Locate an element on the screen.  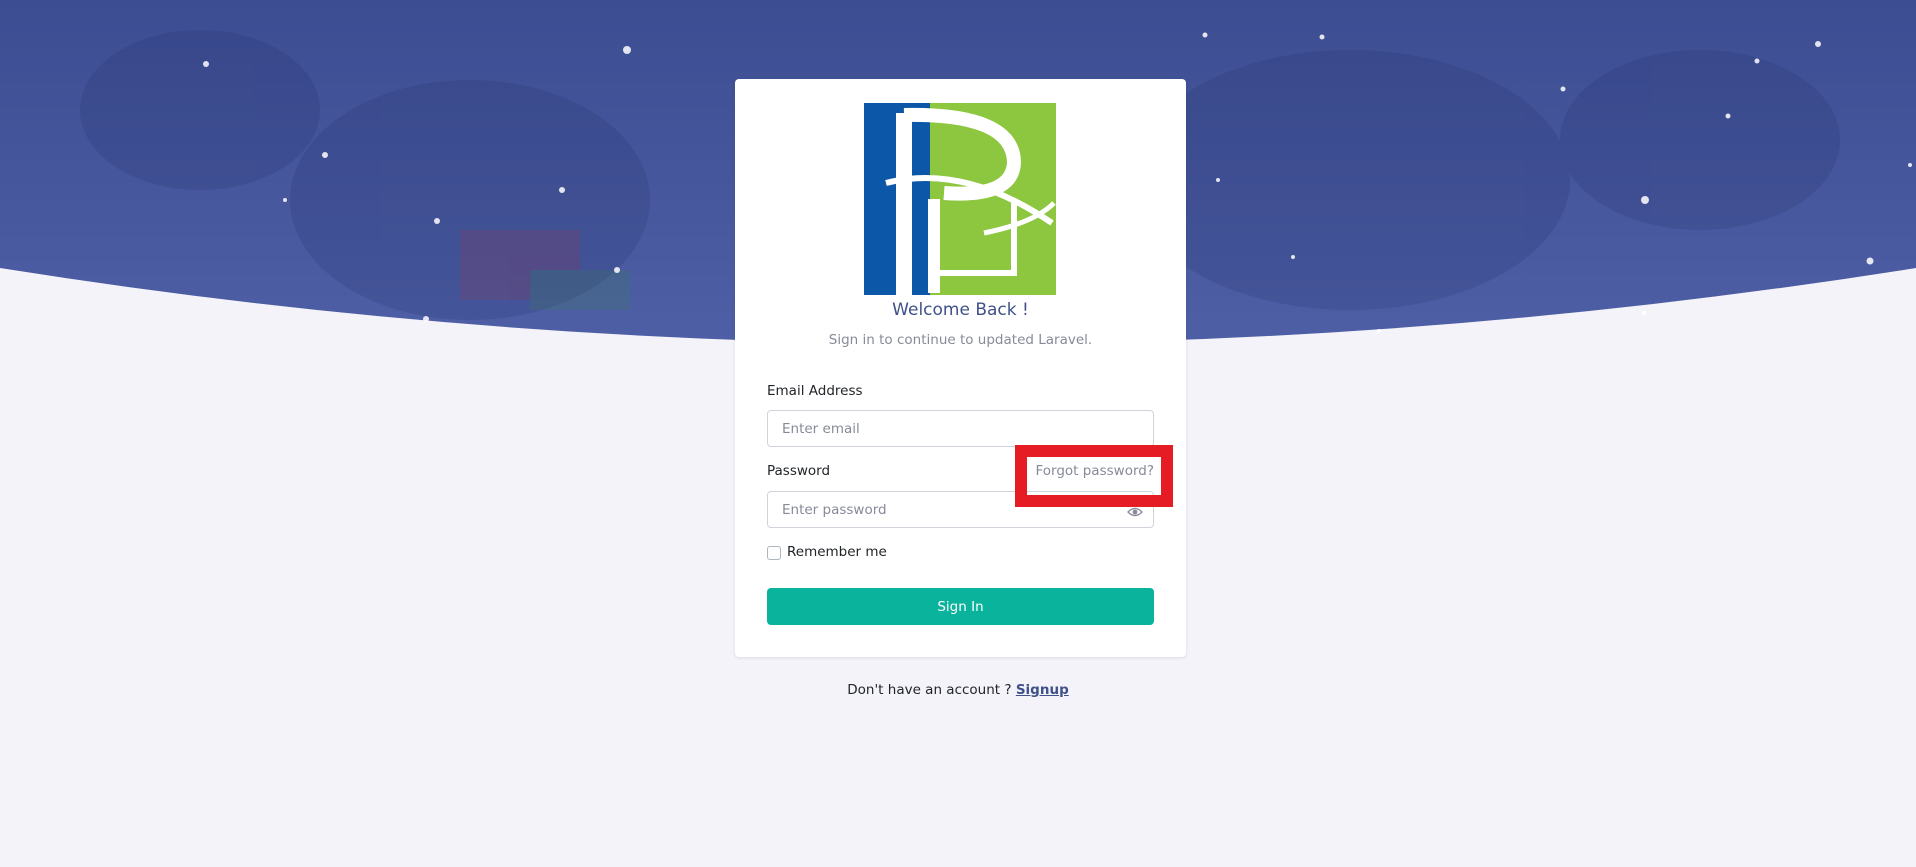
email-input is located at coordinates (960, 428).